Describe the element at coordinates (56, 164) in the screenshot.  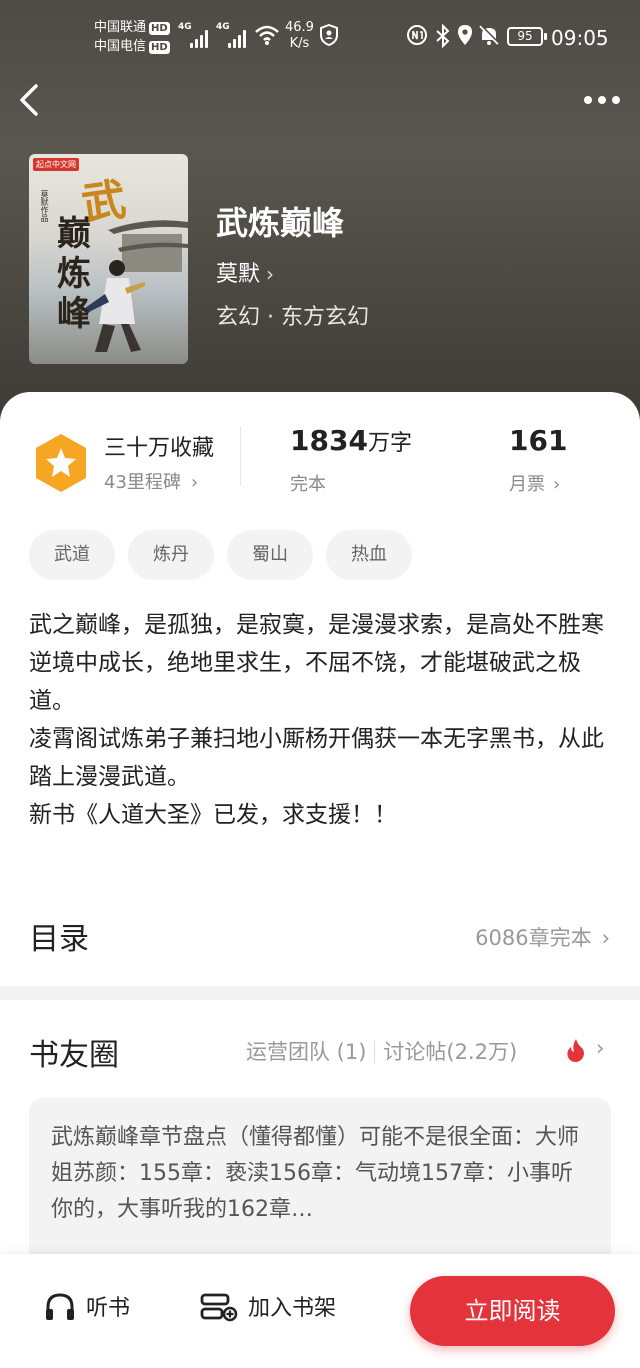
I see `cover-publisher: 起点中文网` at that location.